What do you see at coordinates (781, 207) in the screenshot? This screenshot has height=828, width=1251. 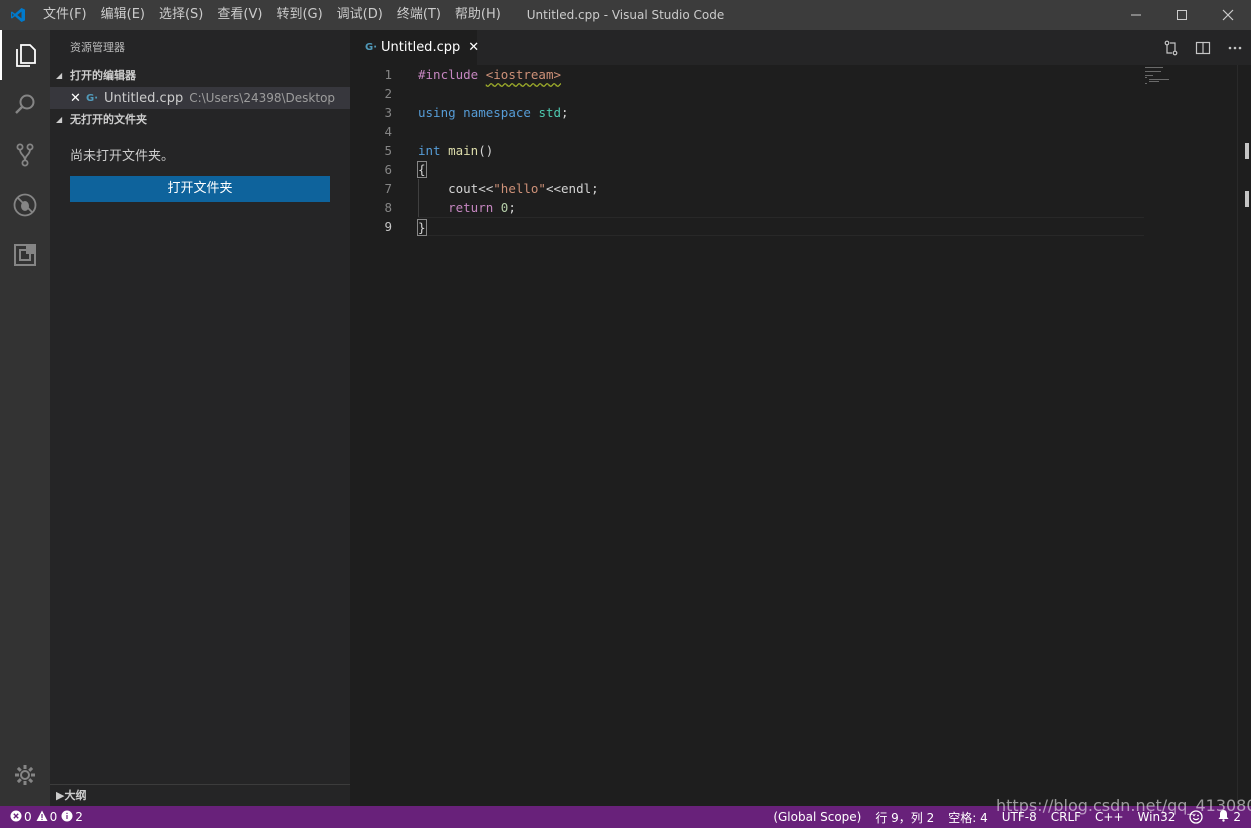 I see `code-line: return 0;` at bounding box center [781, 207].